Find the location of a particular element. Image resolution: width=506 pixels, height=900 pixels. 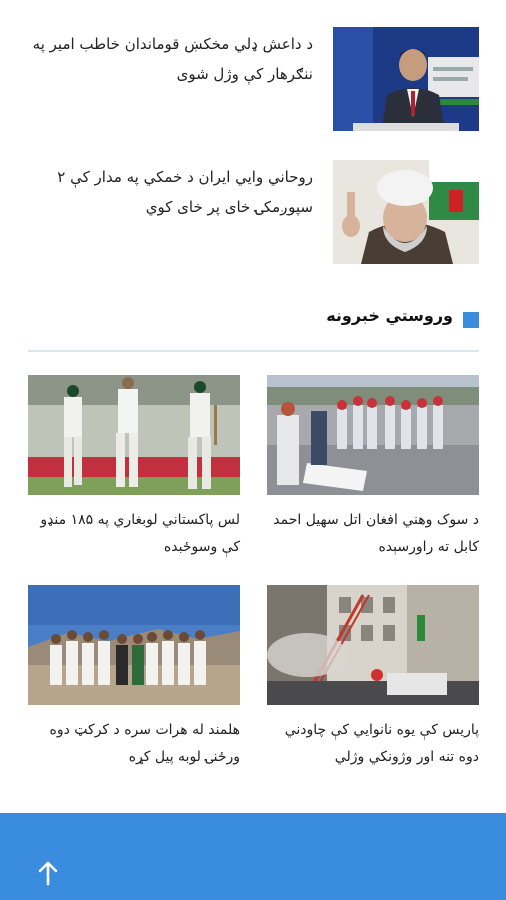

cricket-players-photo is located at coordinates (134, 435).